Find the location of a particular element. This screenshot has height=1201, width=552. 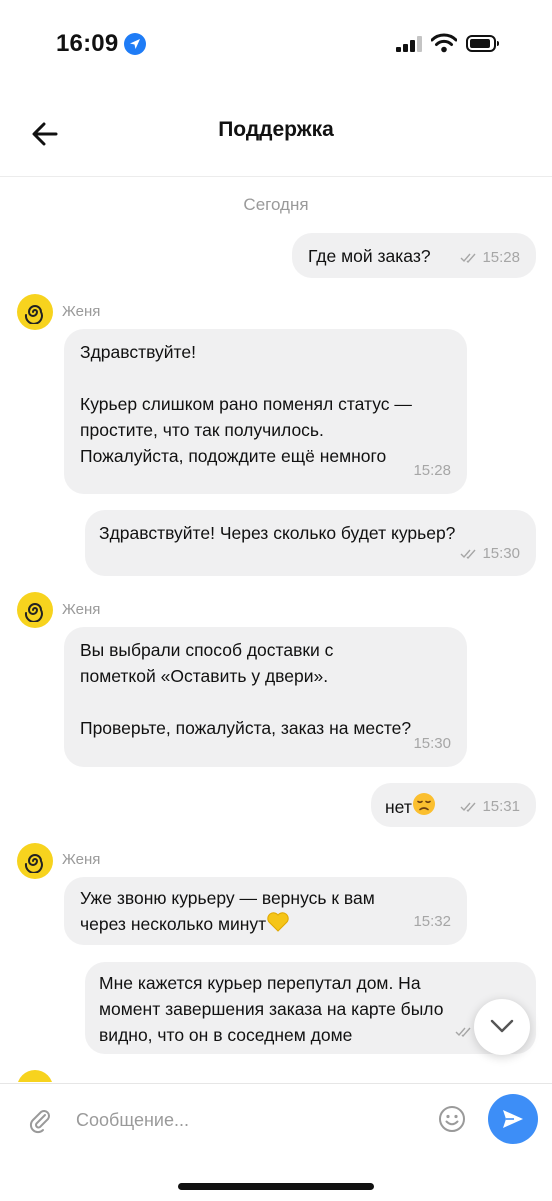

message-input is located at coordinates (246, 1120).